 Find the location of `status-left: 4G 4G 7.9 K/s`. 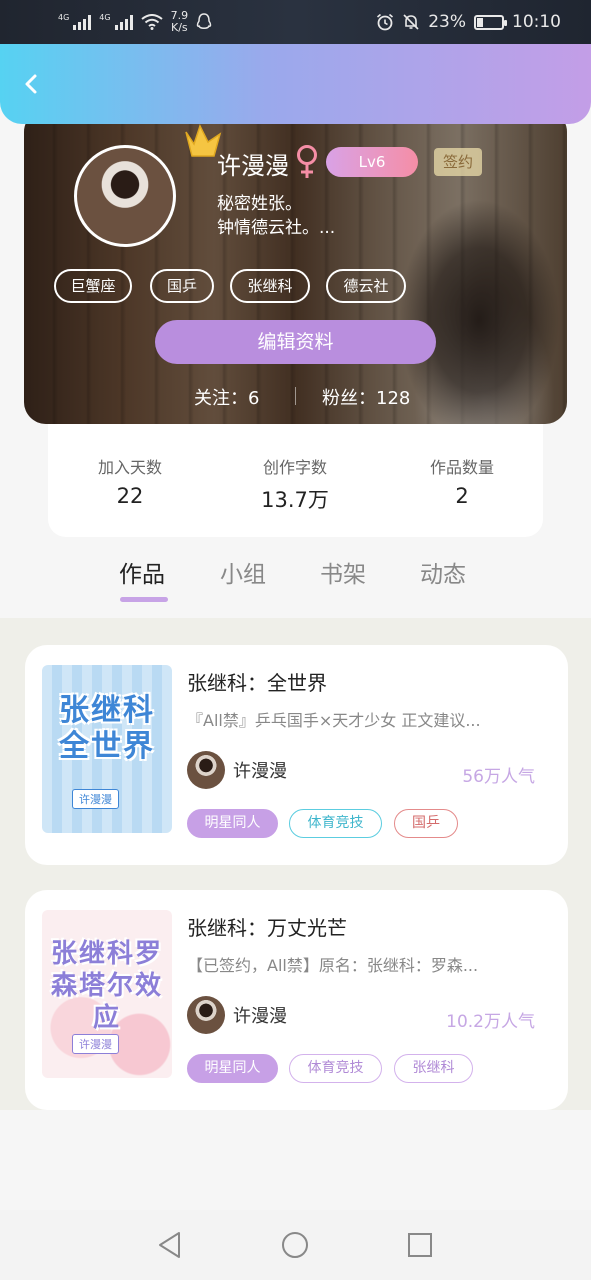

status-left: 4G 4G 7.9 K/s is located at coordinates (135, 22).